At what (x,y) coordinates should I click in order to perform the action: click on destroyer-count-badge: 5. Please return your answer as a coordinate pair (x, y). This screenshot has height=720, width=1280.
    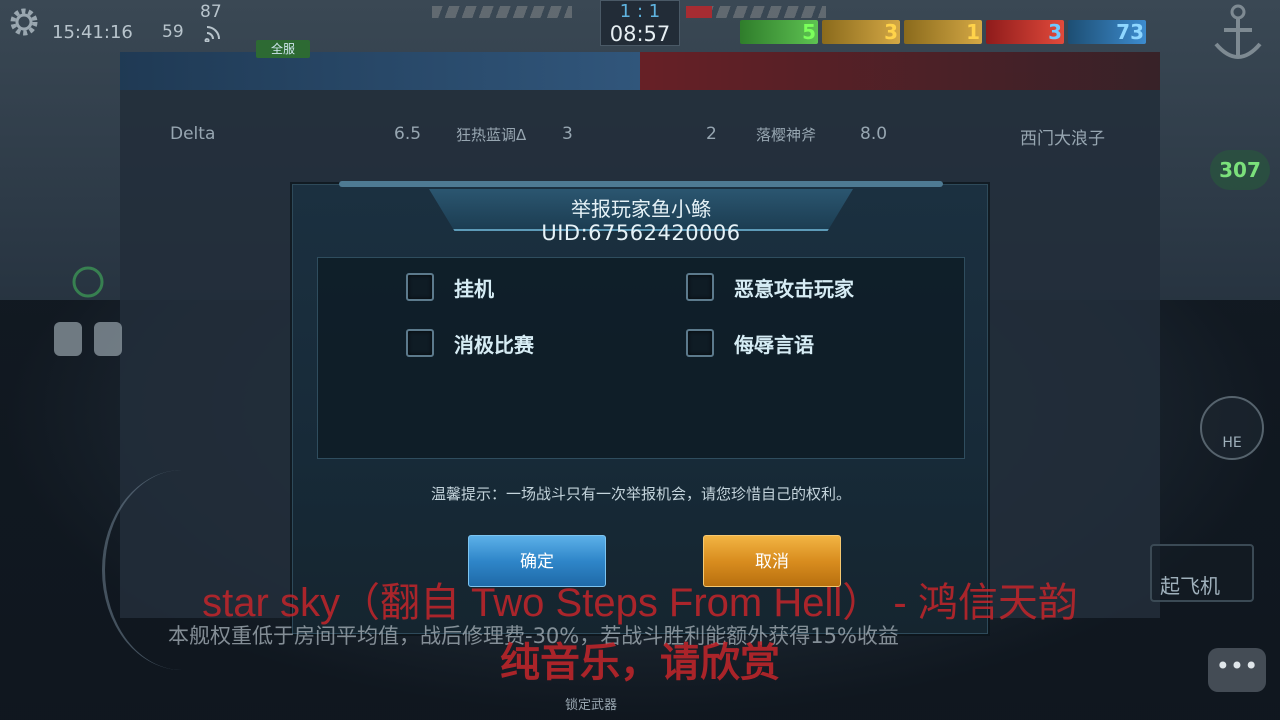
    Looking at the image, I should click on (779, 32).